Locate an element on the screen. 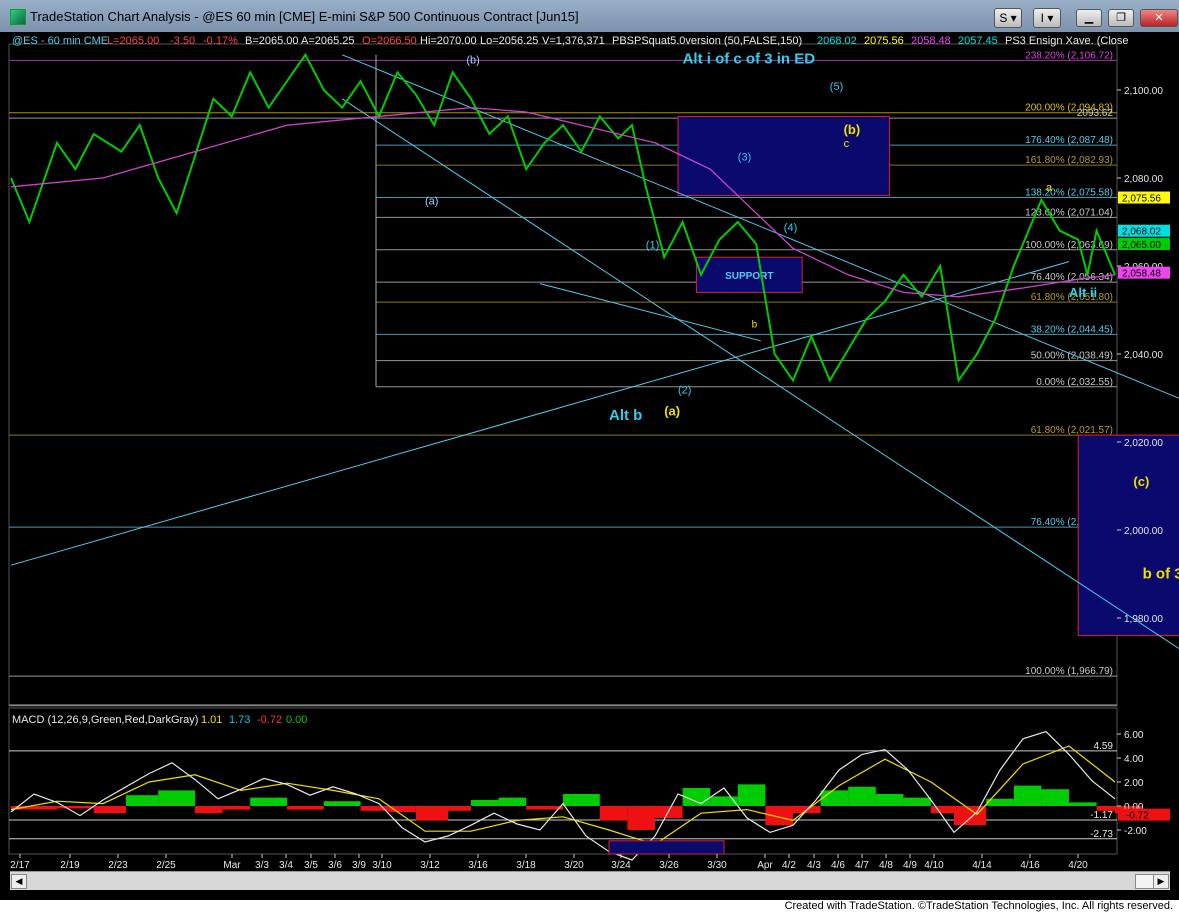 This screenshot has width=1179, height=914. scroll-right-icon: ▶ is located at coordinates (1161, 881).